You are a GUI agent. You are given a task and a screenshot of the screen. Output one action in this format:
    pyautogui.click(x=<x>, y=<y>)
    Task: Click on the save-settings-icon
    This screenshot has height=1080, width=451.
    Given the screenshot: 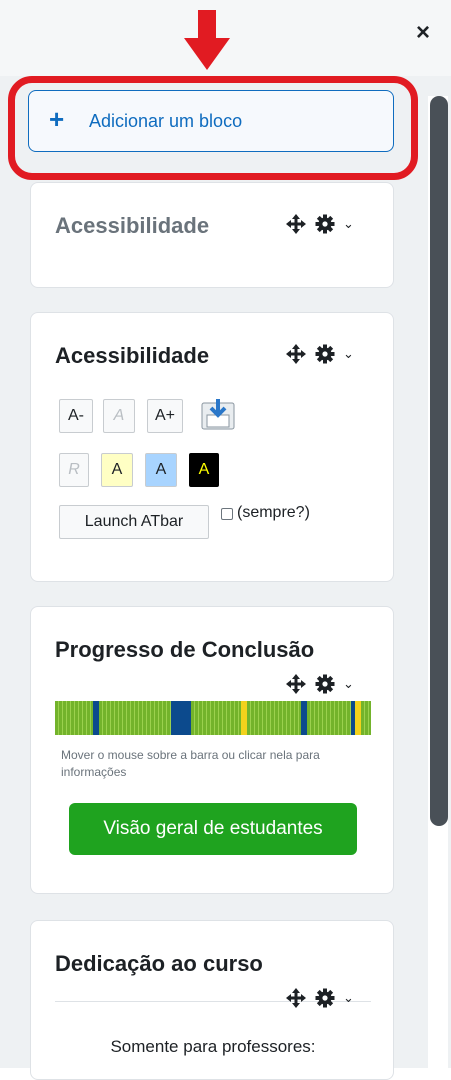 What is the action you would take?
    pyautogui.click(x=218, y=415)
    